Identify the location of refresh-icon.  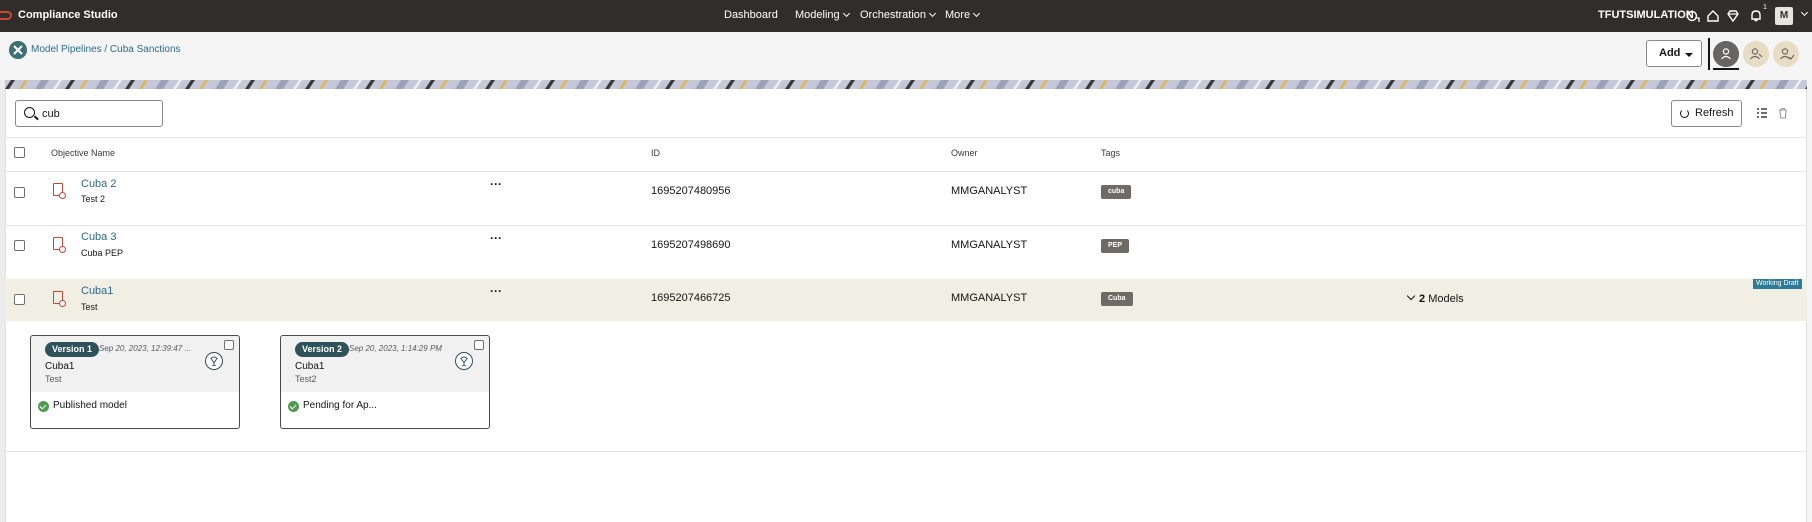
(1684, 113).